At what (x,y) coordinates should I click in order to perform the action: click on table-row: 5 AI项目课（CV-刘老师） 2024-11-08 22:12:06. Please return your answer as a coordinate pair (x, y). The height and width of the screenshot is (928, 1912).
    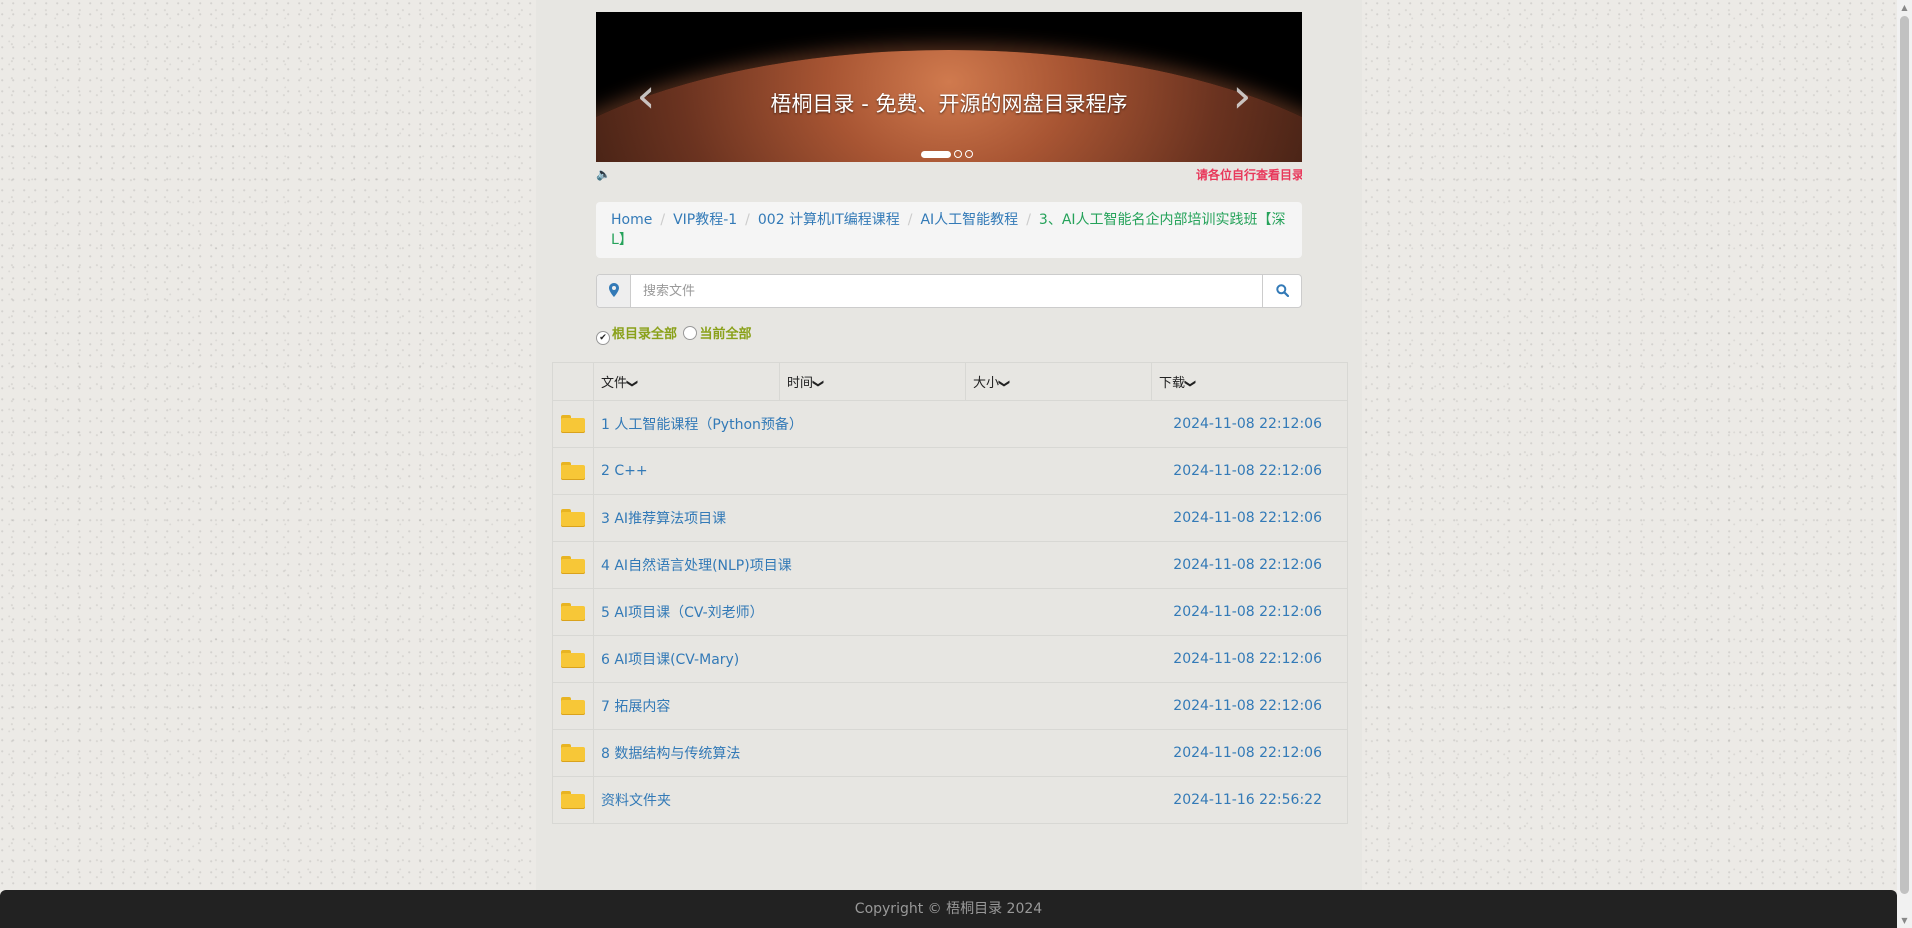
    Looking at the image, I should click on (950, 612).